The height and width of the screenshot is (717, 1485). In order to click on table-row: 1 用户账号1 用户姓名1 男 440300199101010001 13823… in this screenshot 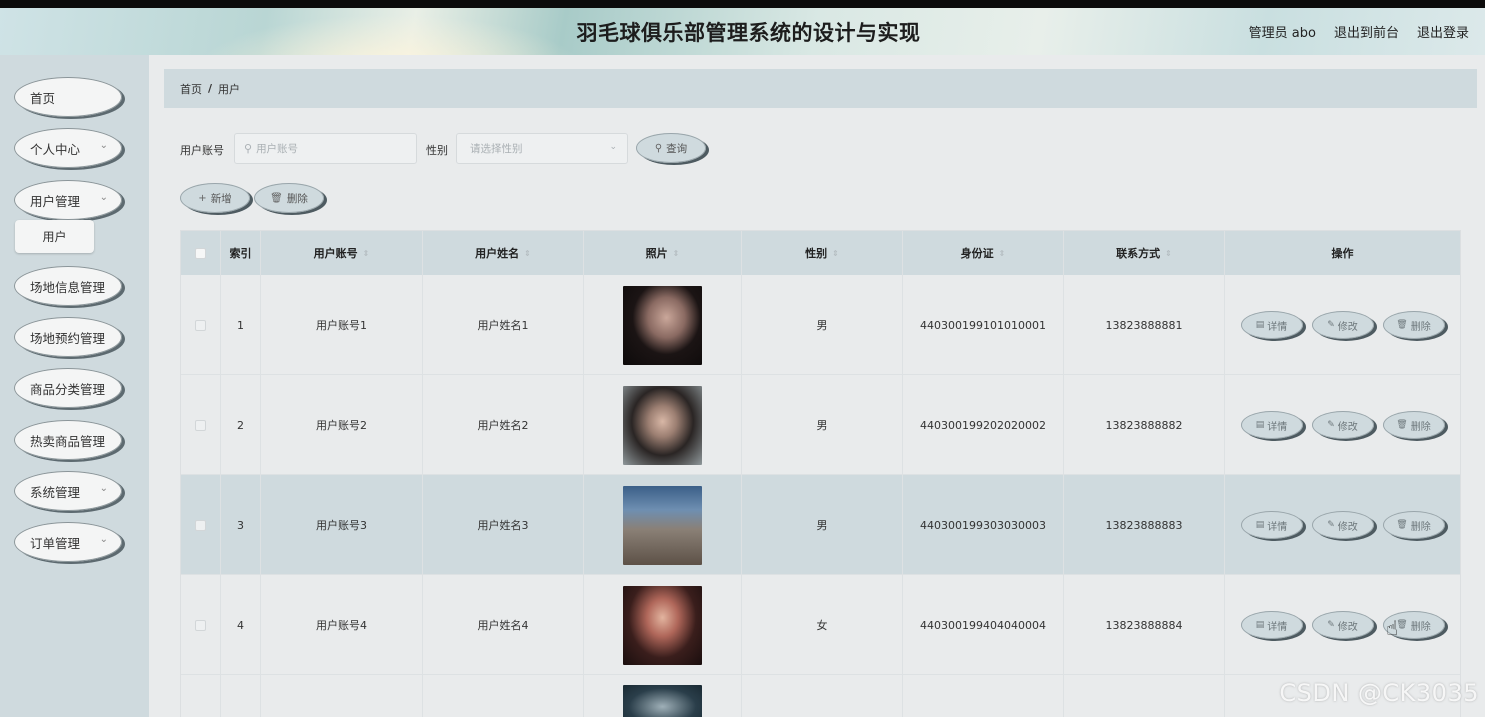, I will do `click(820, 325)`.